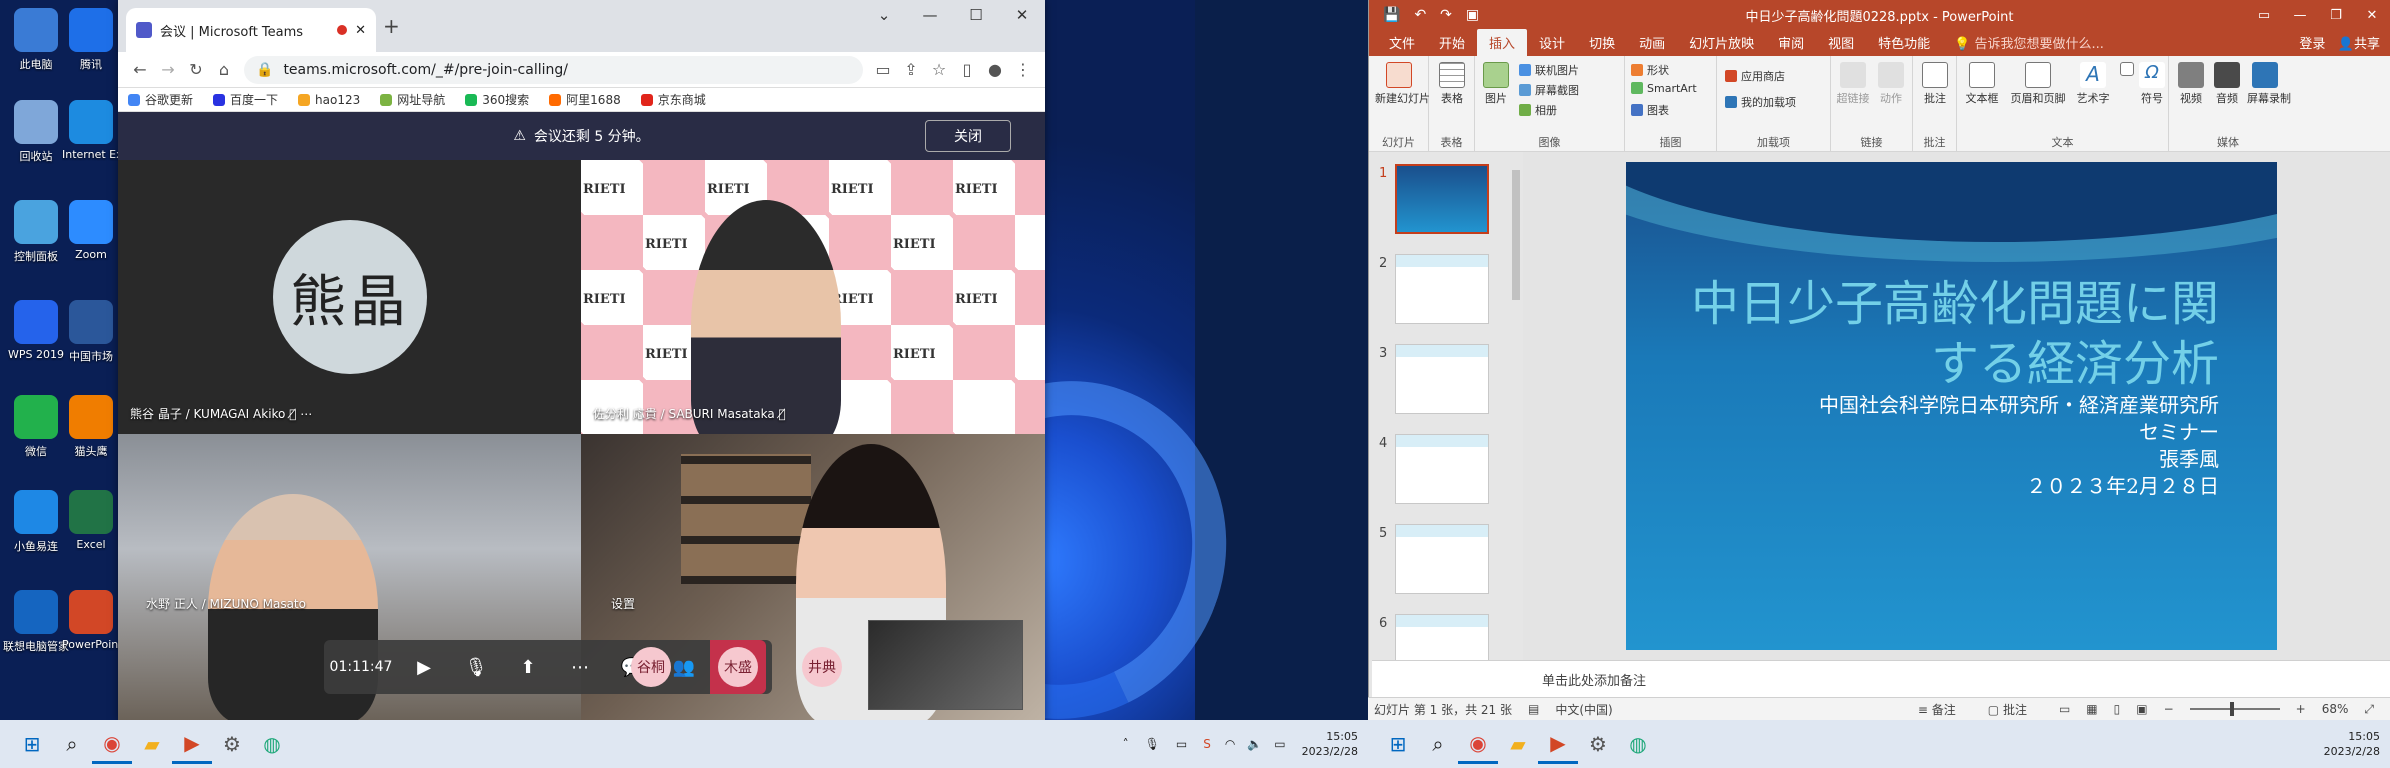 The height and width of the screenshot is (768, 2390). What do you see at coordinates (673, 99) in the screenshot?
I see `bookmark-item: 京东商城` at bounding box center [673, 99].